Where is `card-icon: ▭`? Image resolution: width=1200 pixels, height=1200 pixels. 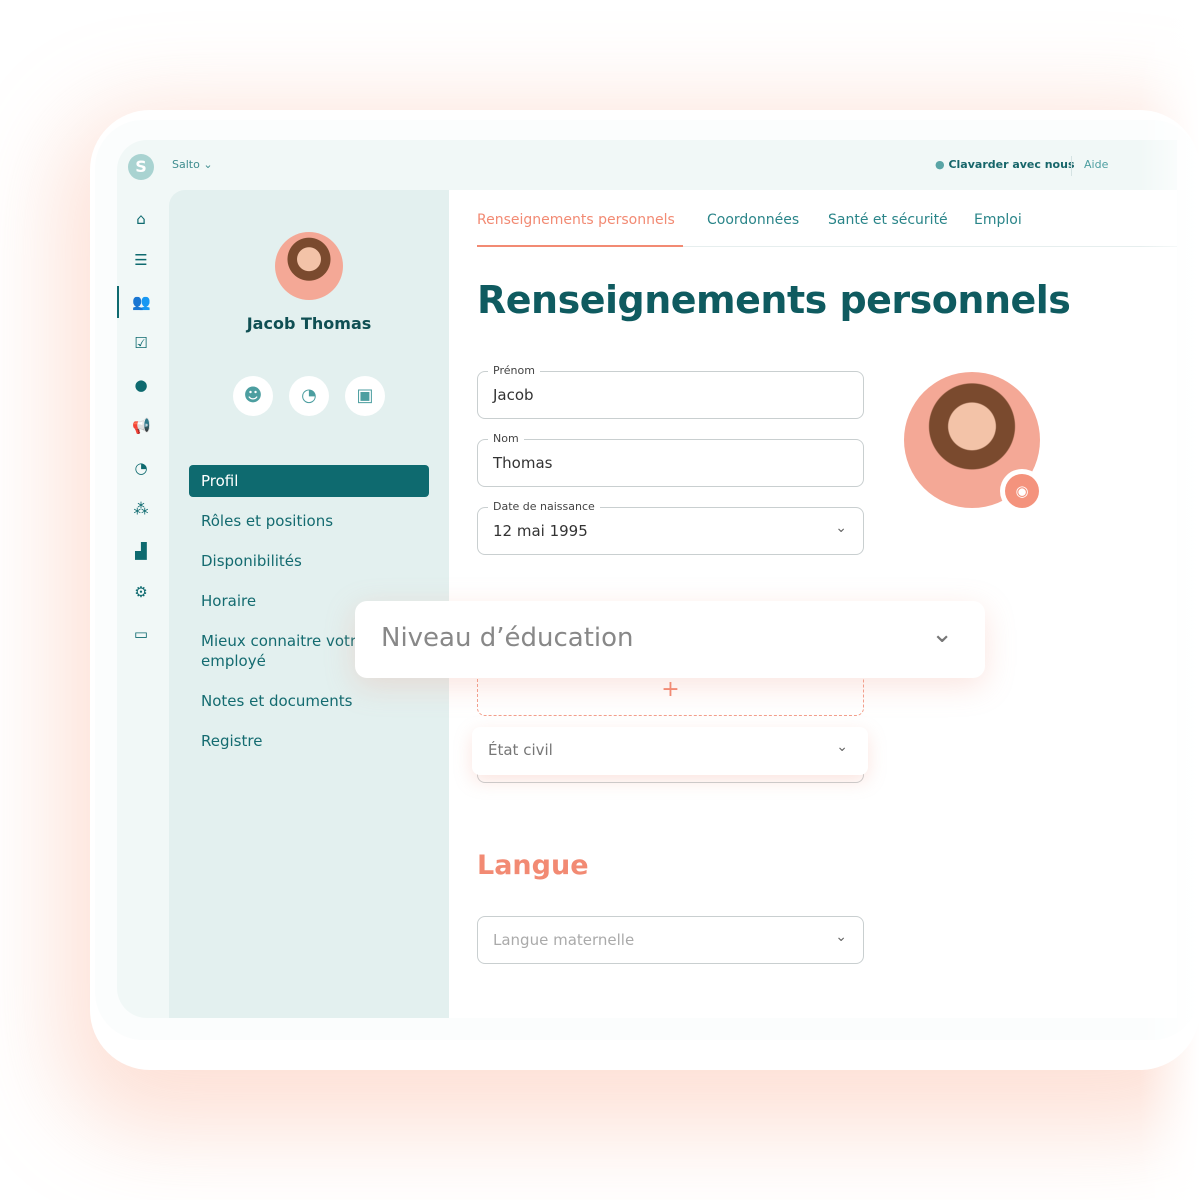 card-icon: ▭ is located at coordinates (141, 634).